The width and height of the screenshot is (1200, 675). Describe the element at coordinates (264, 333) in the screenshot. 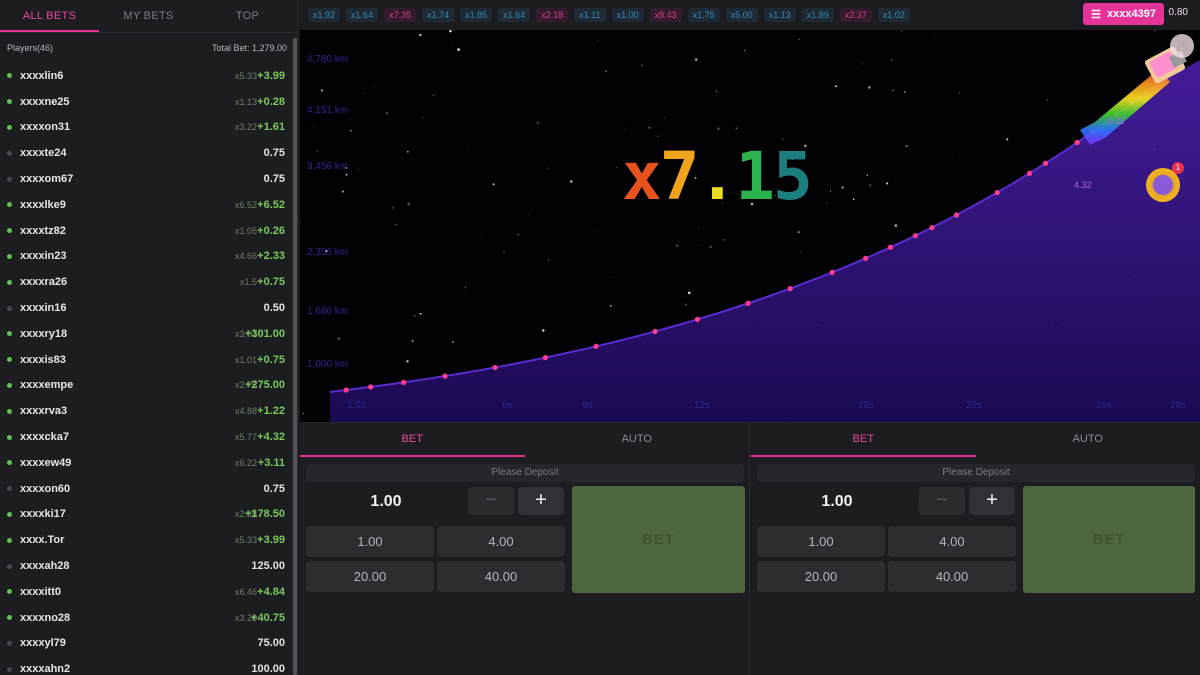

I see `player-amount: +301.00` at that location.